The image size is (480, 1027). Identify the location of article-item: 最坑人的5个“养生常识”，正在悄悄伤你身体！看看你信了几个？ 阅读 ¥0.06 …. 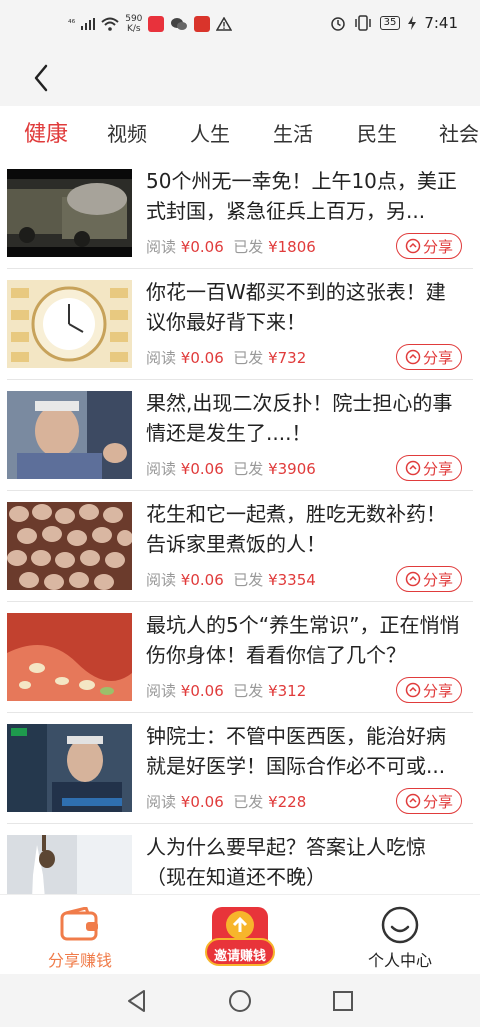
(240, 657).